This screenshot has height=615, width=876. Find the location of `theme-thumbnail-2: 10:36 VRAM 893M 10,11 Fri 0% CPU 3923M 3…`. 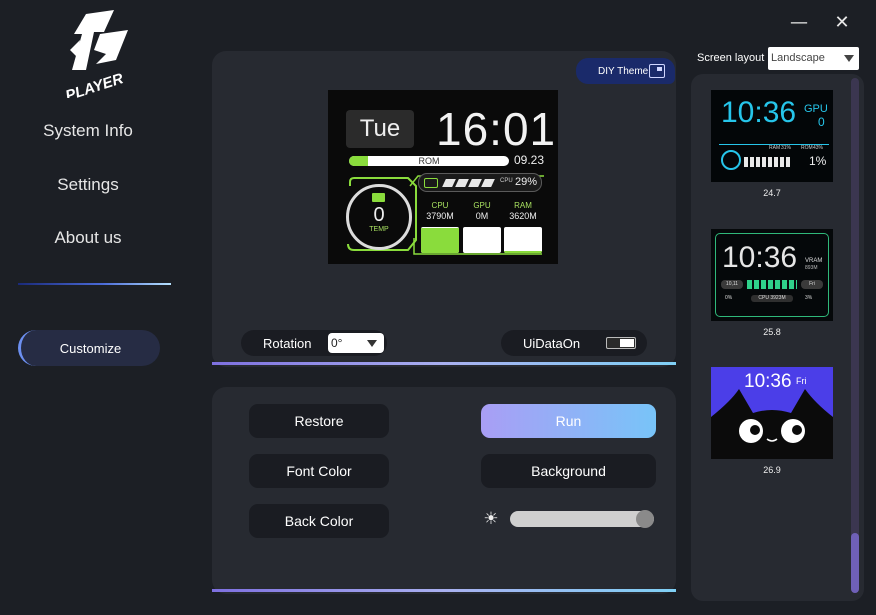

theme-thumbnail-2: 10:36 VRAM 893M 10,11 Fri 0% CPU 3923M 3… is located at coordinates (772, 275).